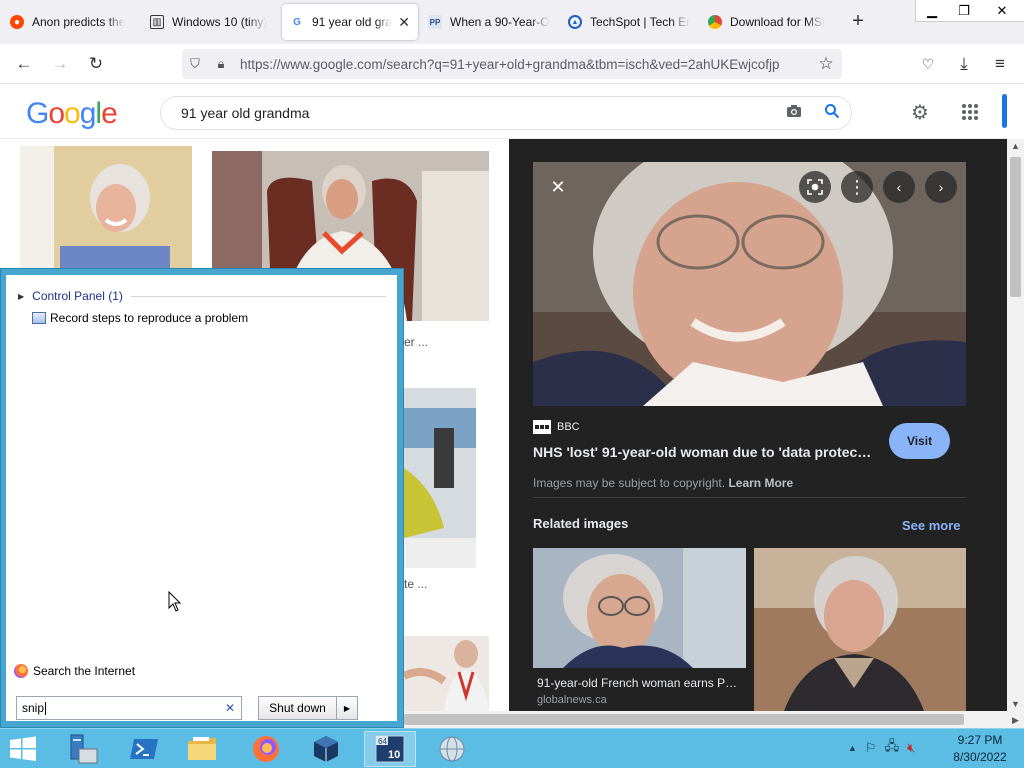 Image resolution: width=1024 pixels, height=768 pixels. What do you see at coordinates (88, 113) in the screenshot?
I see `logo-letter: g` at bounding box center [88, 113].